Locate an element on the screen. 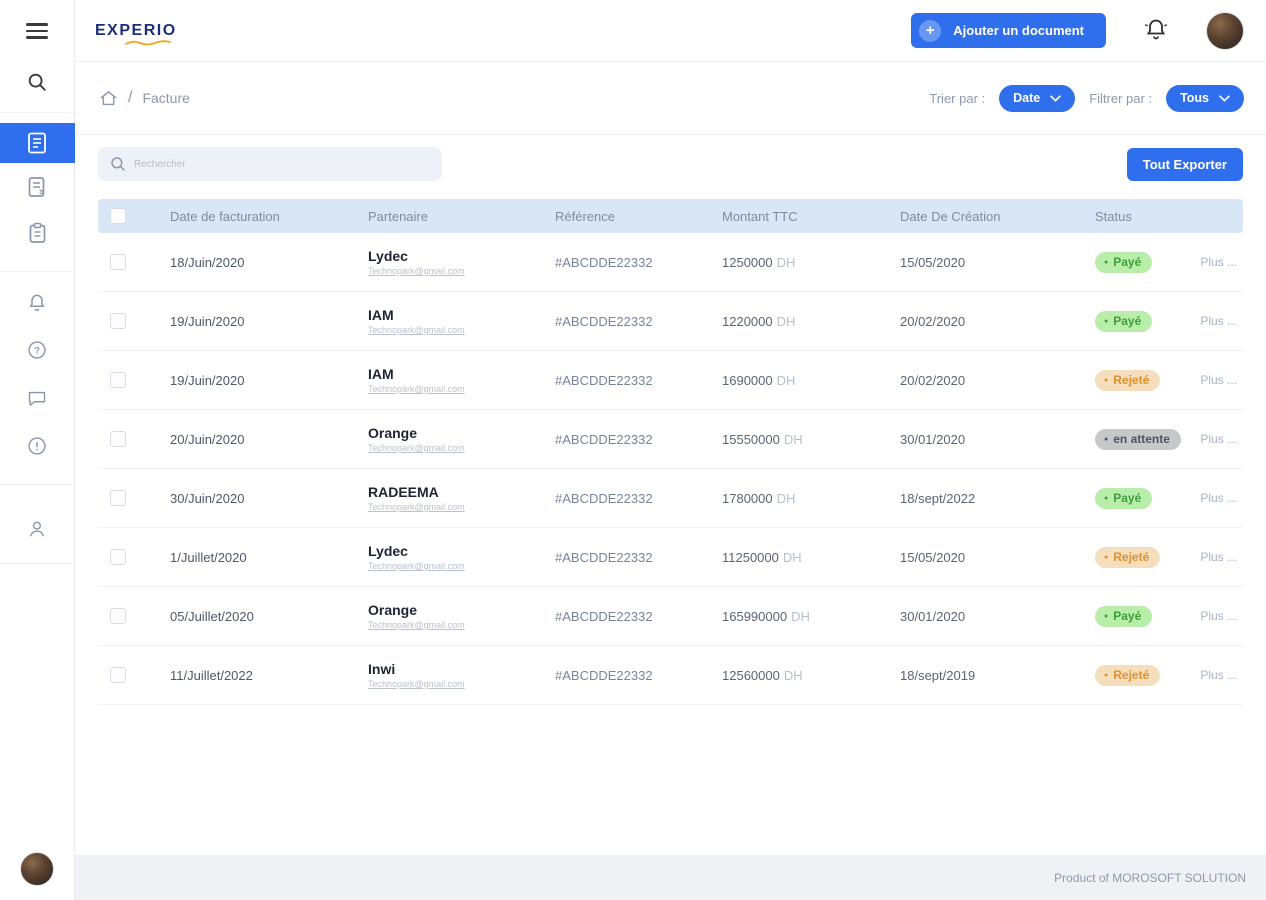 The width and height of the screenshot is (1266, 900). breadcrumb-page: Facture is located at coordinates (165, 98).